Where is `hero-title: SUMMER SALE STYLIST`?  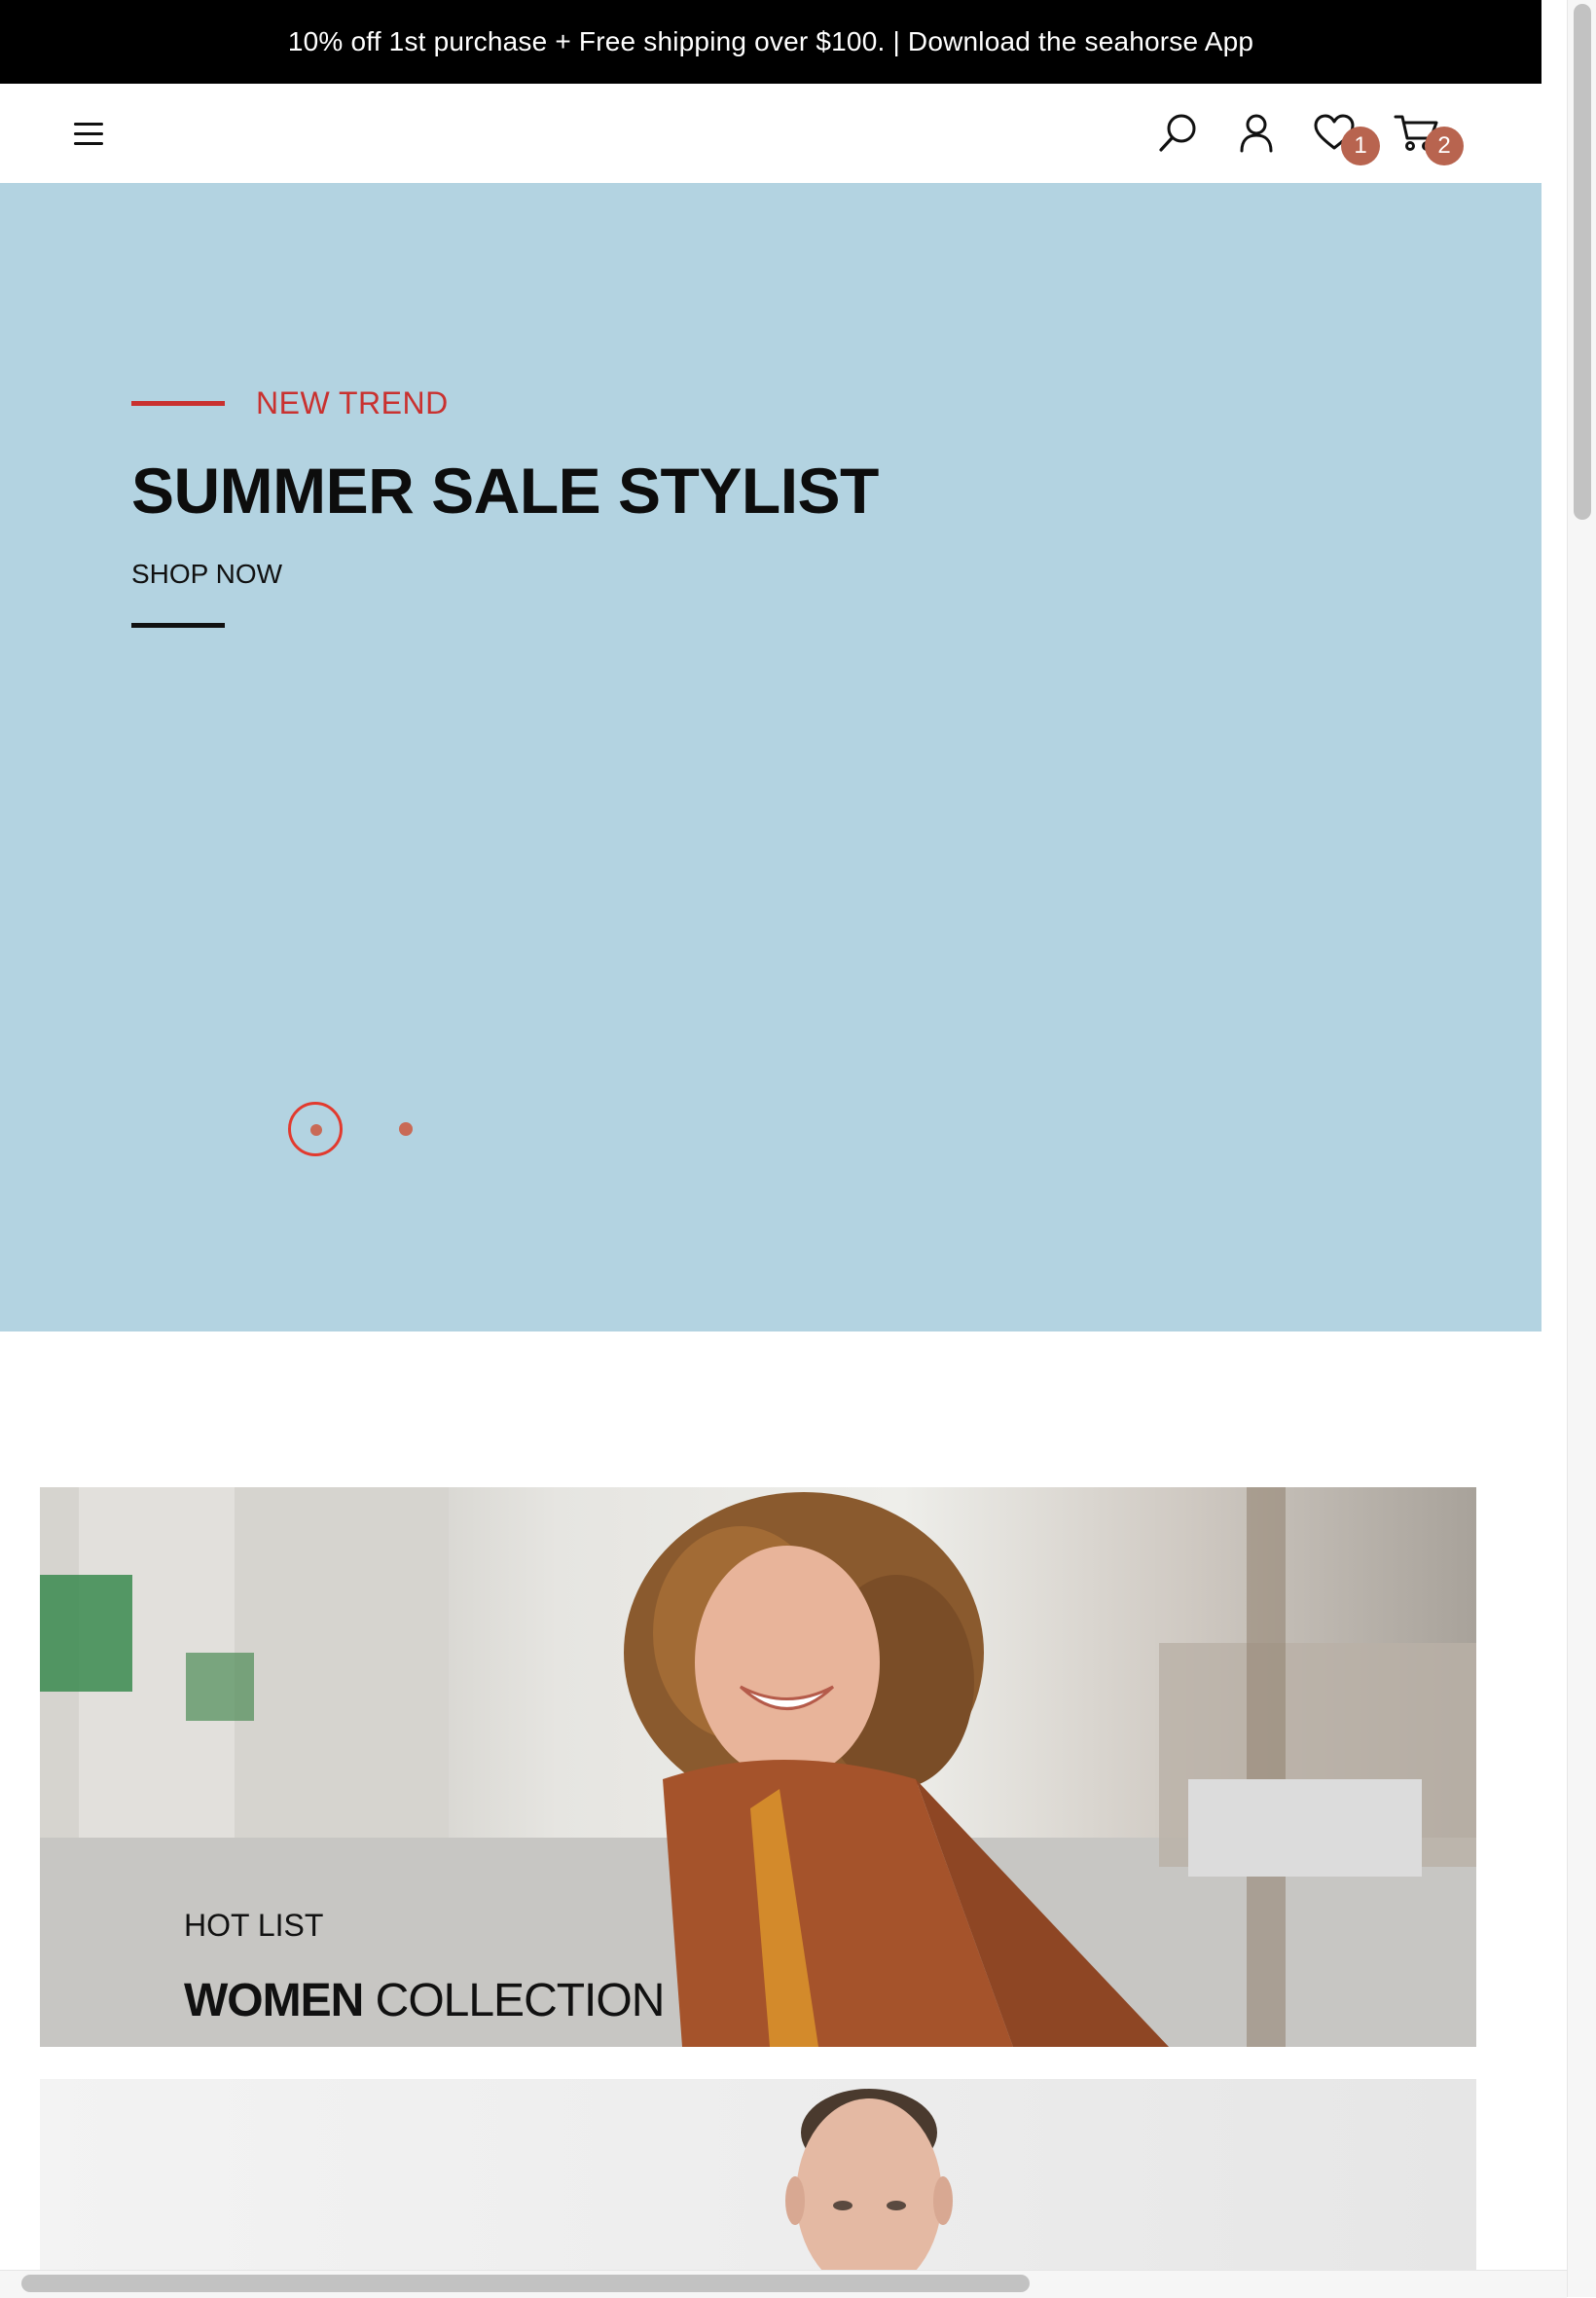
hero-title: SUMMER SALE STYLIST is located at coordinates (505, 491).